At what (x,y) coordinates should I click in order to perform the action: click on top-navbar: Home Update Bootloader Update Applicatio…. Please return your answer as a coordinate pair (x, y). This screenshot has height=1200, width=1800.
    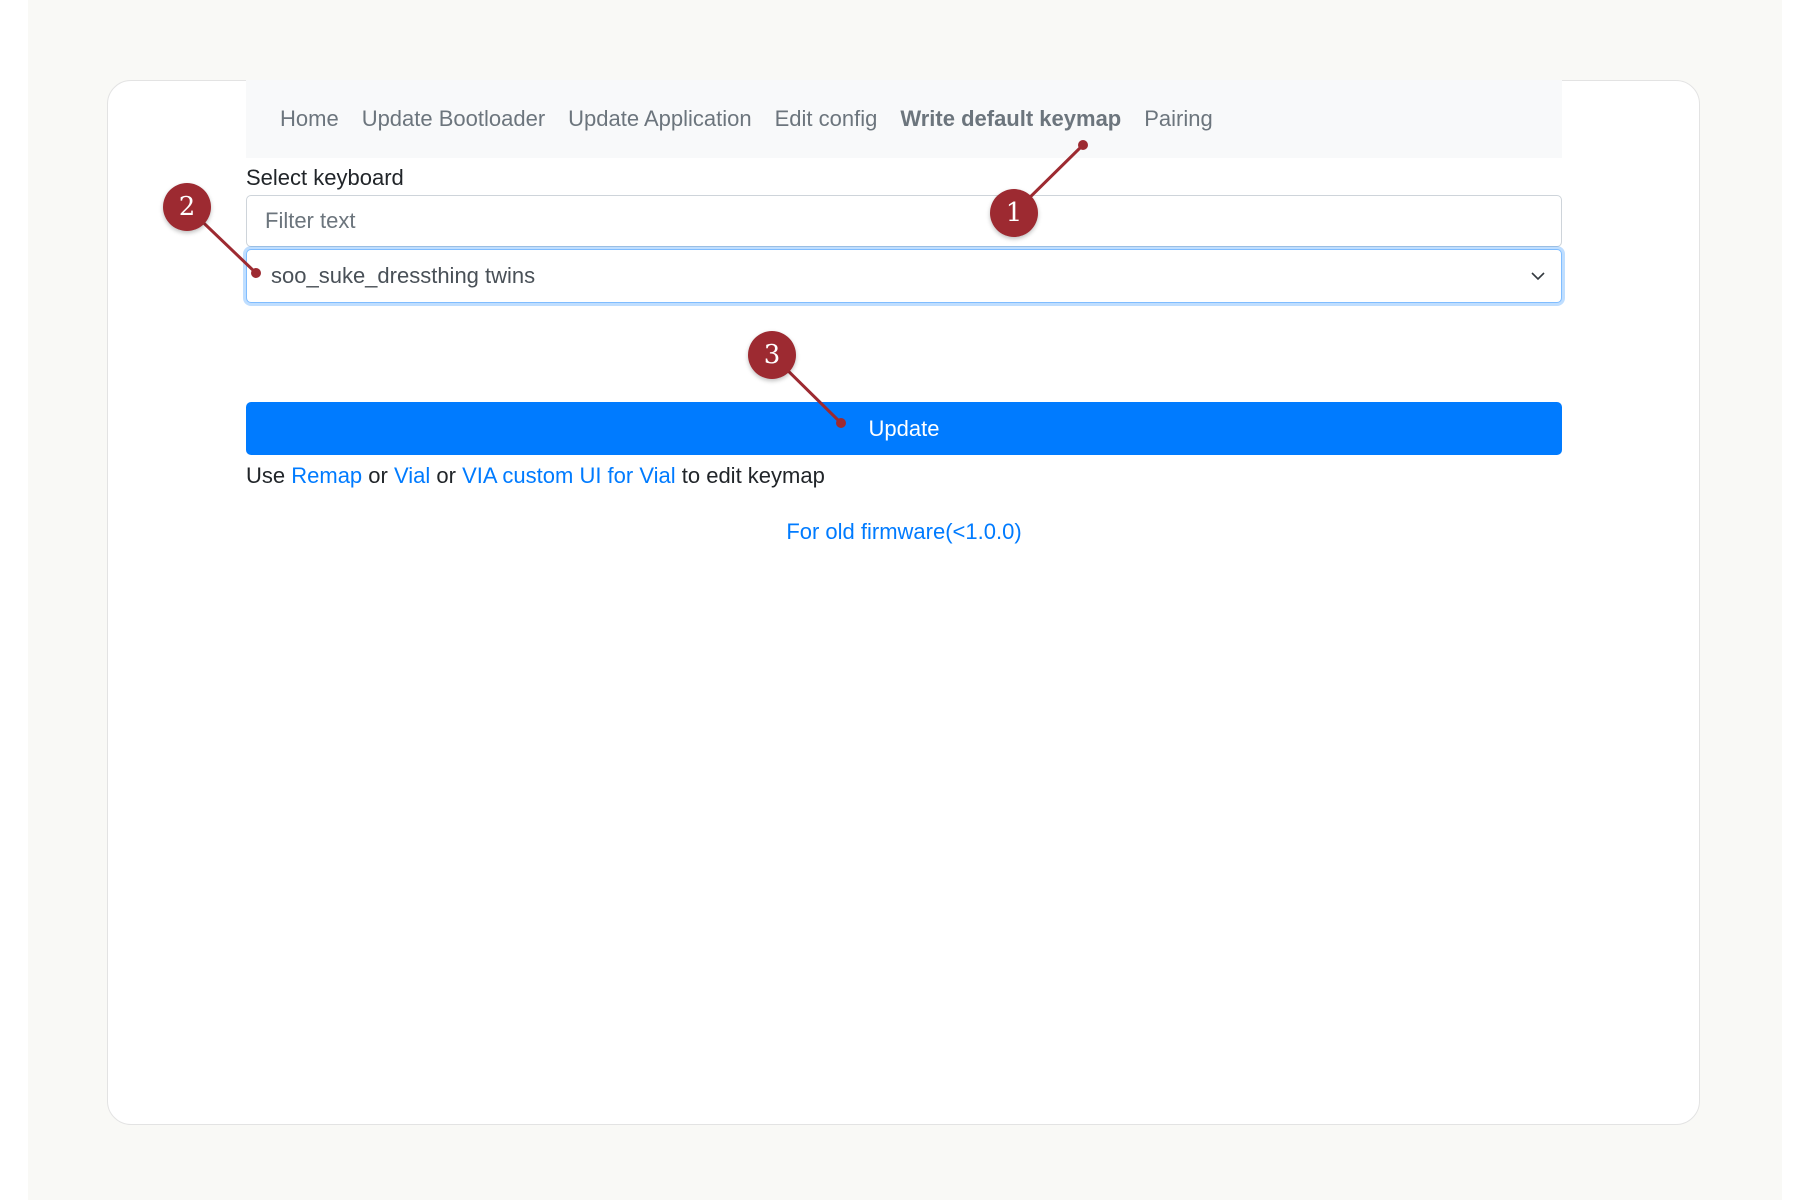
    Looking at the image, I should click on (904, 119).